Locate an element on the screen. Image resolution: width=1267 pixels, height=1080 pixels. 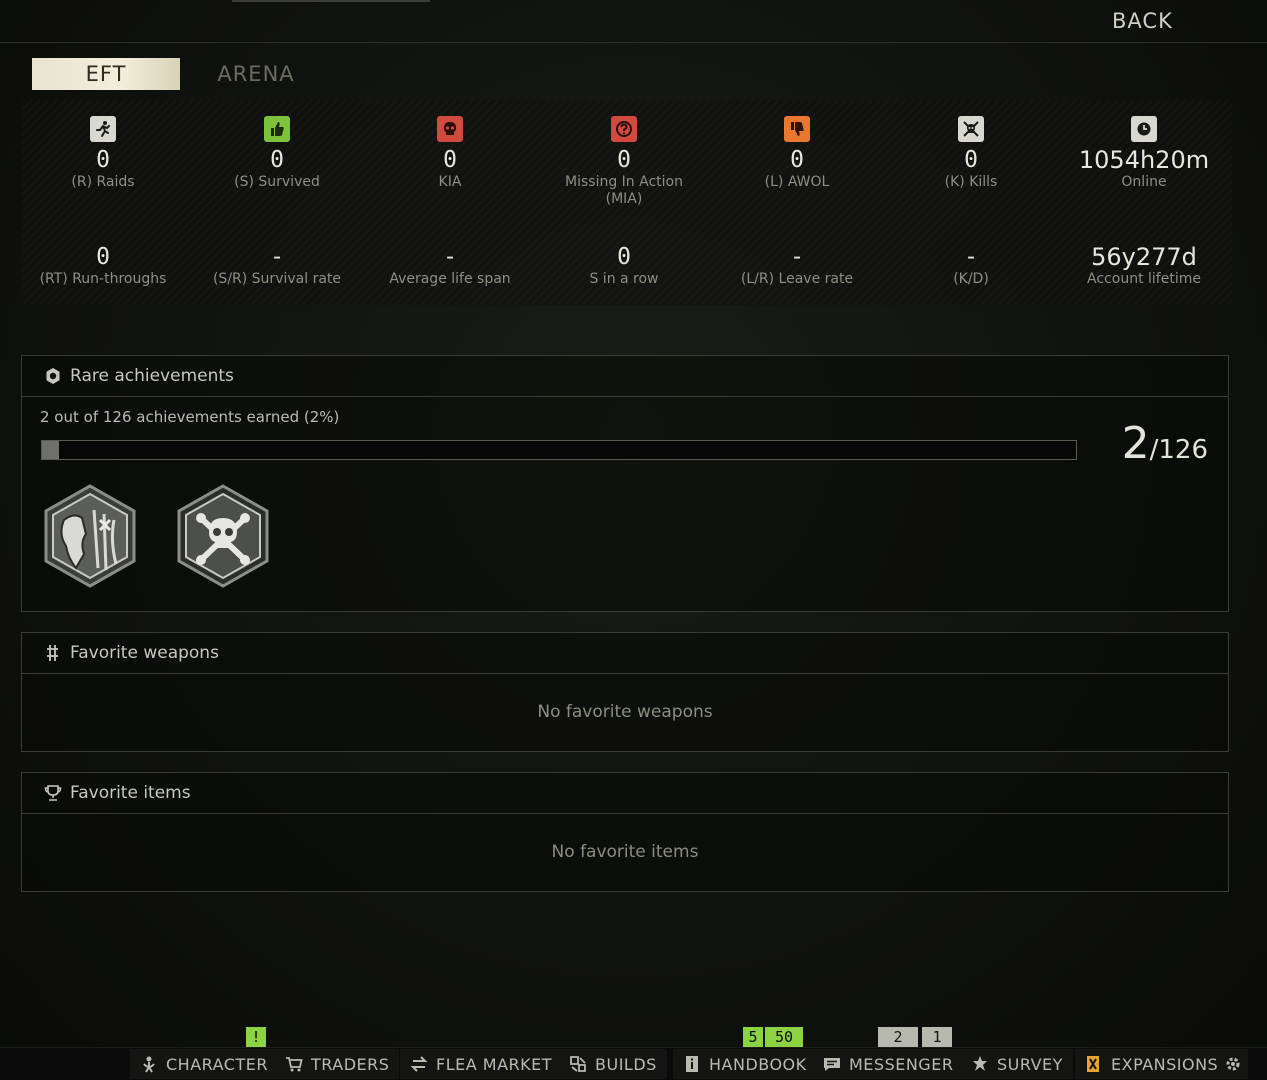
expansions-icon is located at coordinates (1094, 1064).